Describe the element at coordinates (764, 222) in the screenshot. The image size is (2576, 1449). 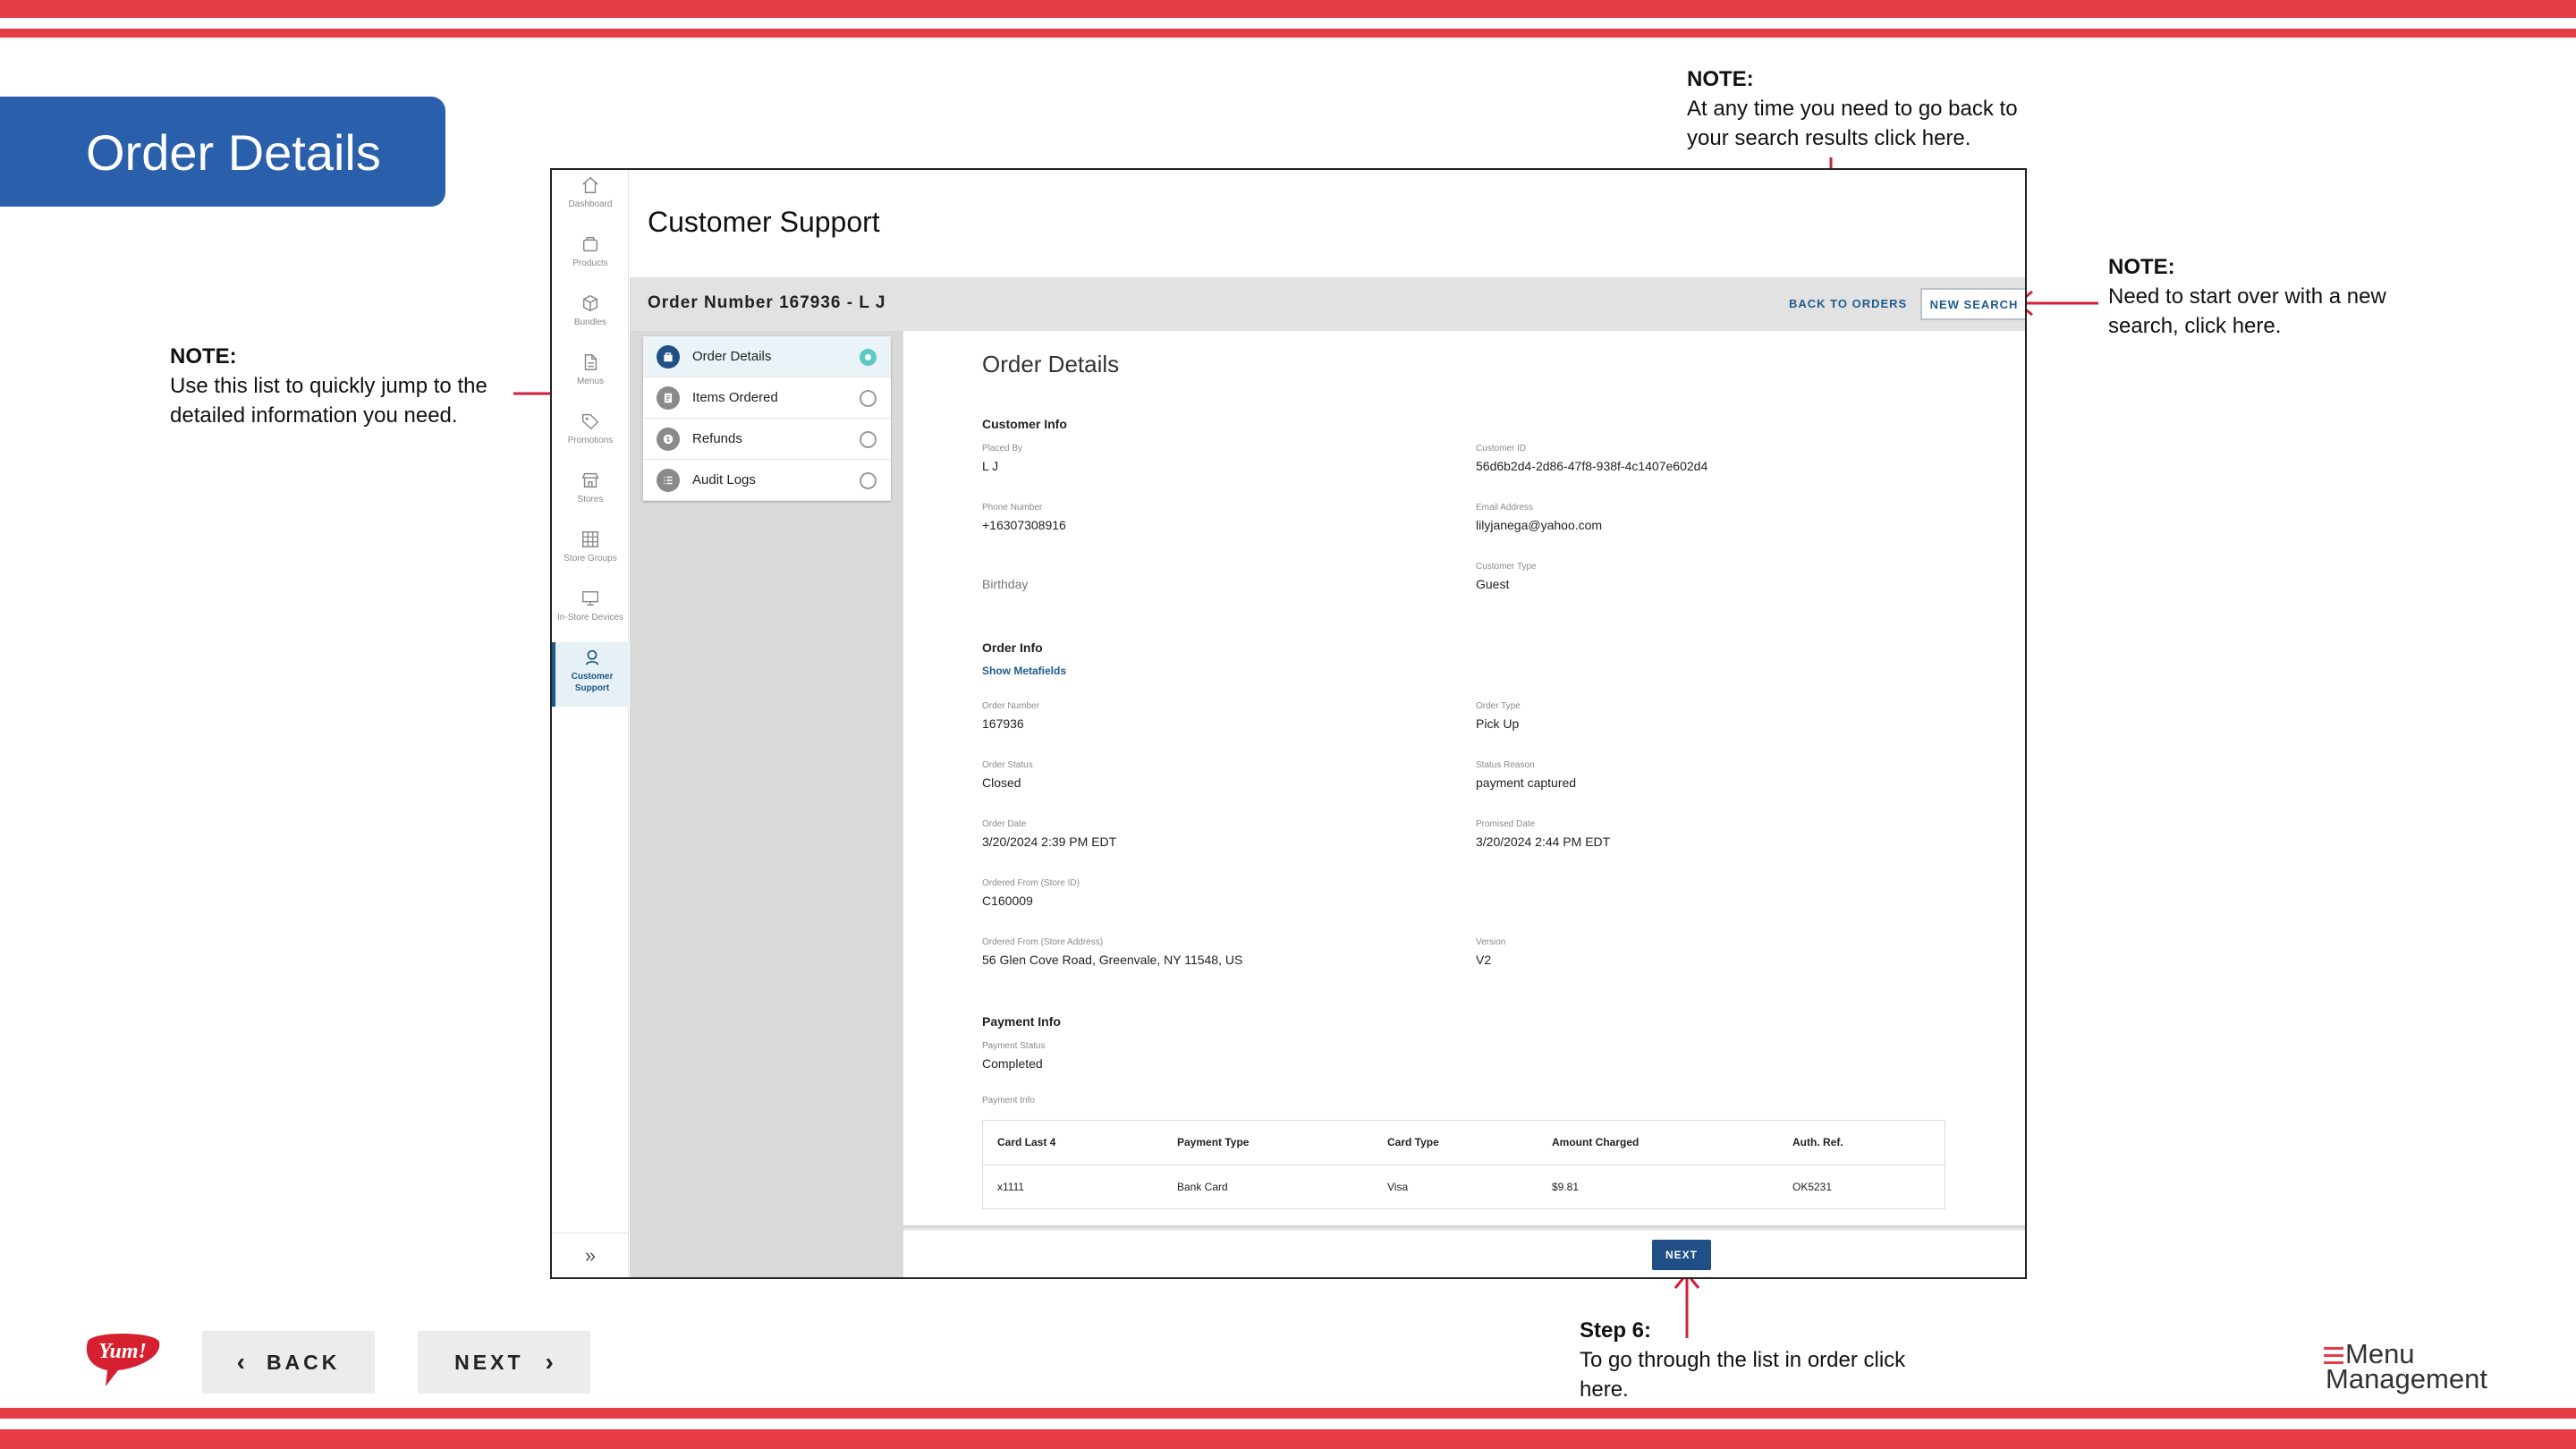
I see `page-title: Customer Support` at that location.